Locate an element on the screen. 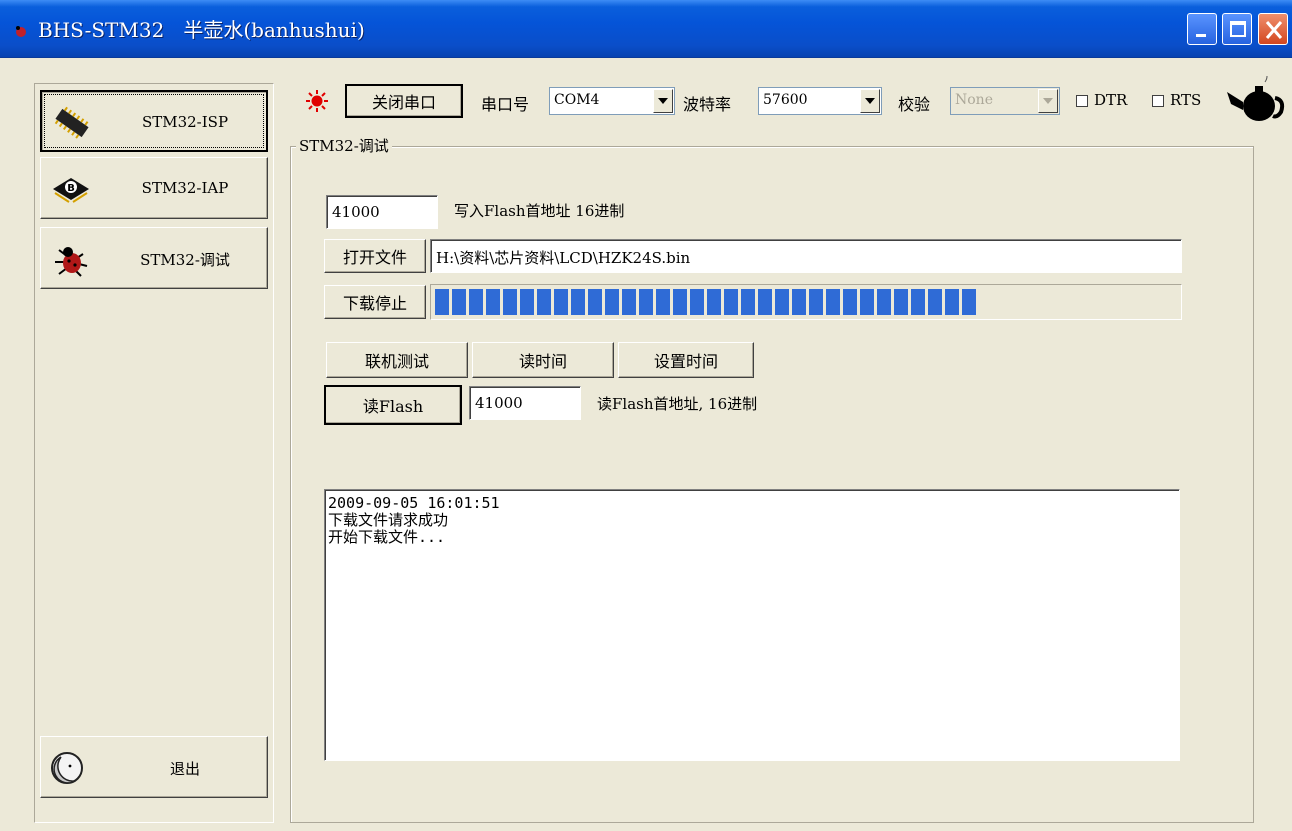 The image size is (1292, 831). maximize-icon is located at coordinates (1238, 29).